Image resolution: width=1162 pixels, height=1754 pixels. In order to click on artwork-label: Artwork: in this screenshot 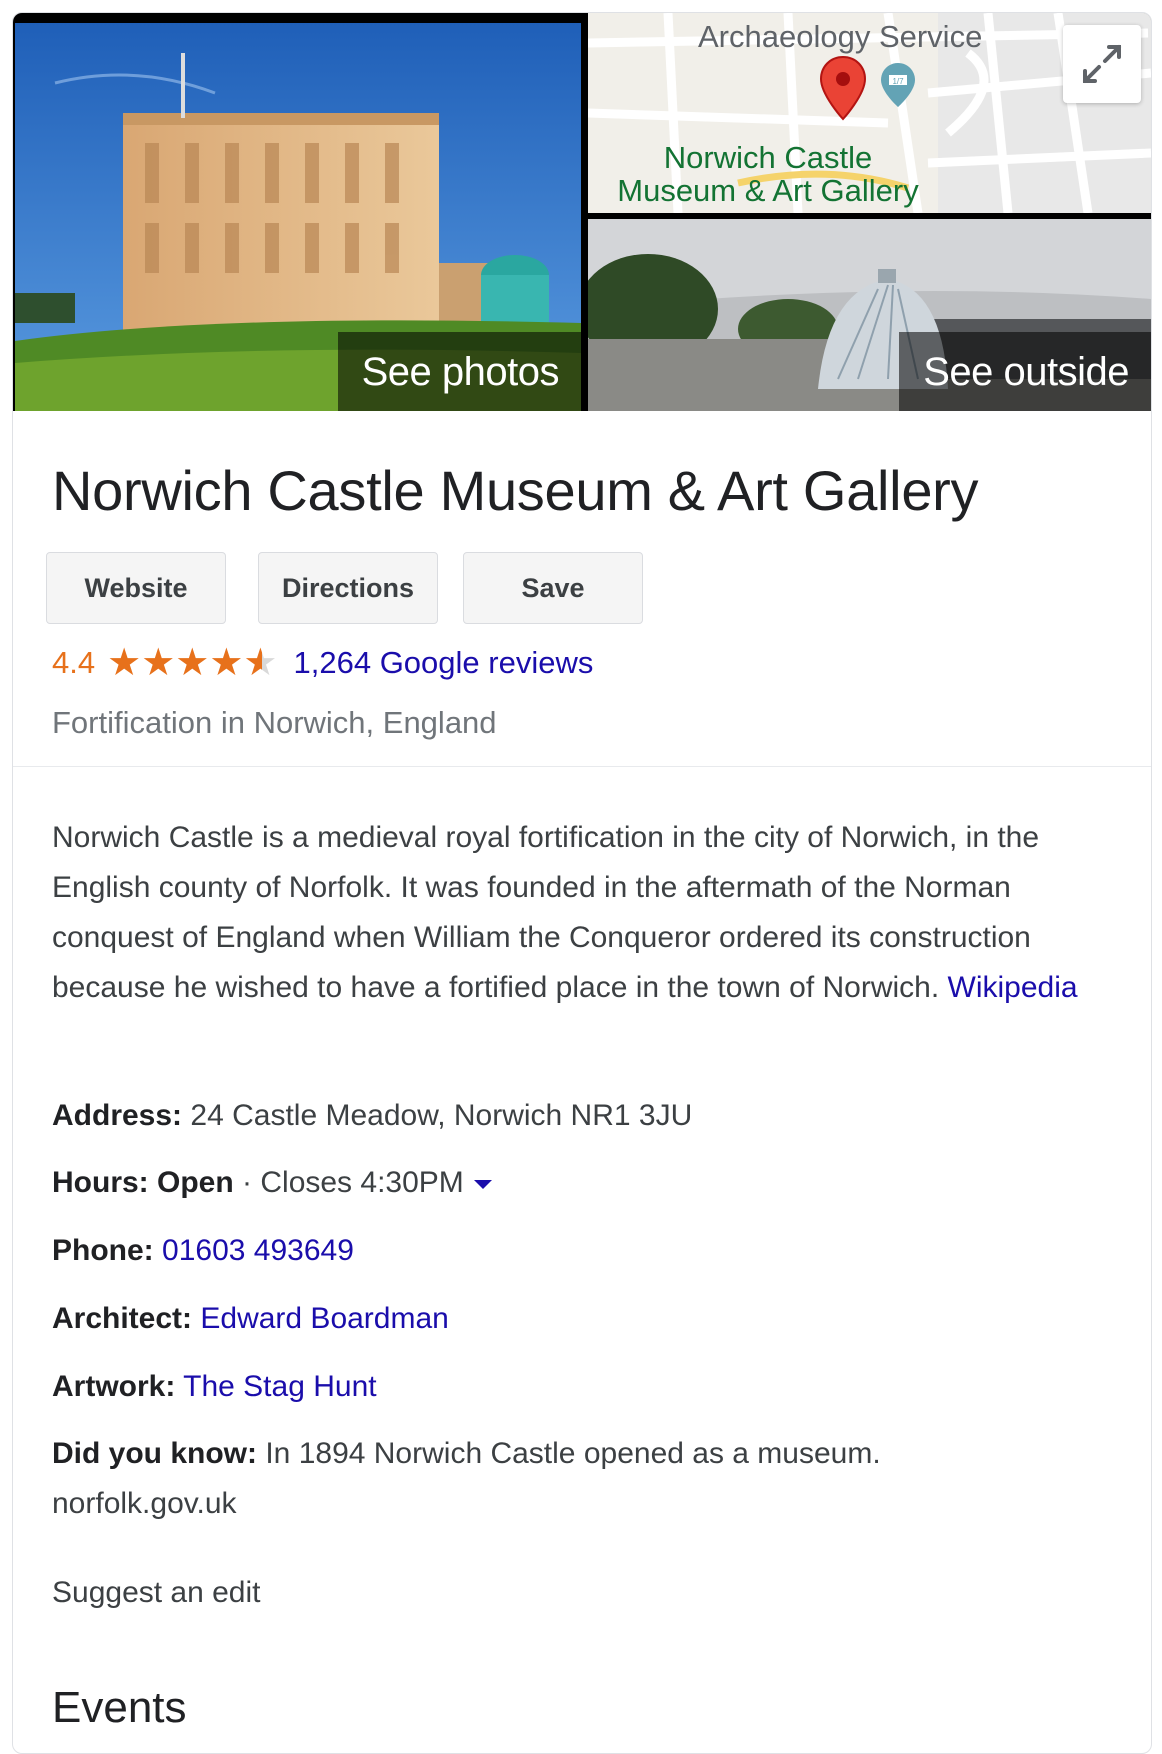, I will do `click(114, 1386)`.